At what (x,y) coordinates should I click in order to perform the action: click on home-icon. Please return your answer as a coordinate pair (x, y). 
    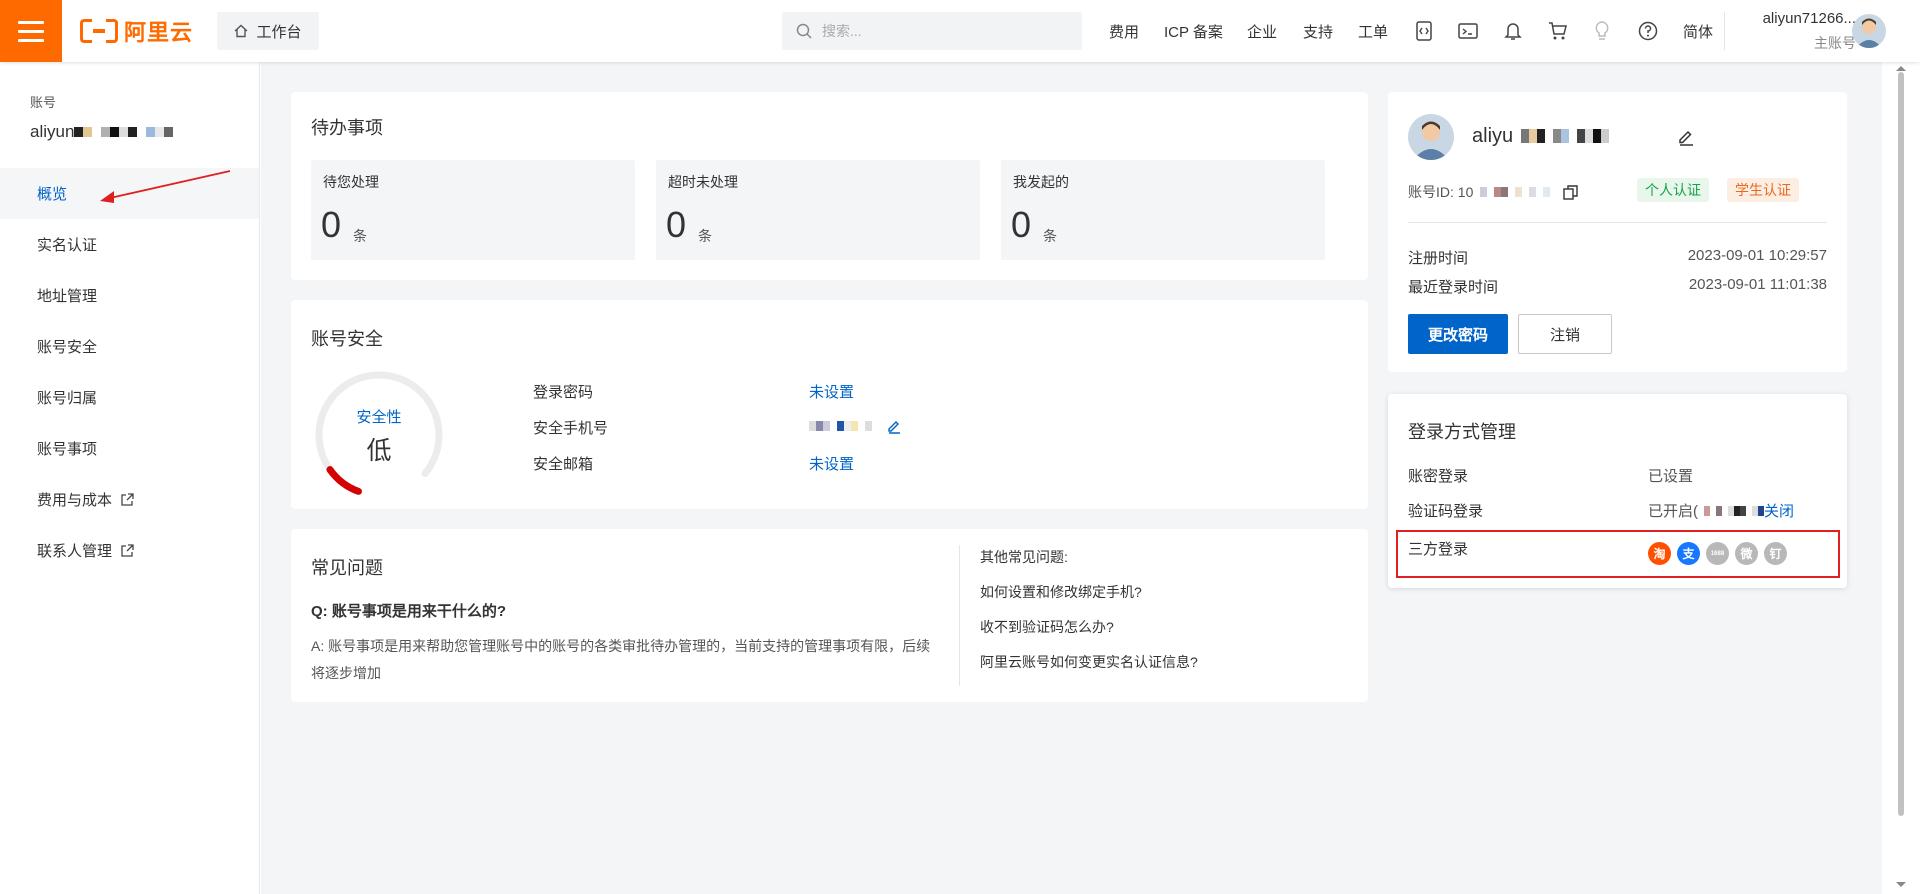
    Looking at the image, I should click on (241, 31).